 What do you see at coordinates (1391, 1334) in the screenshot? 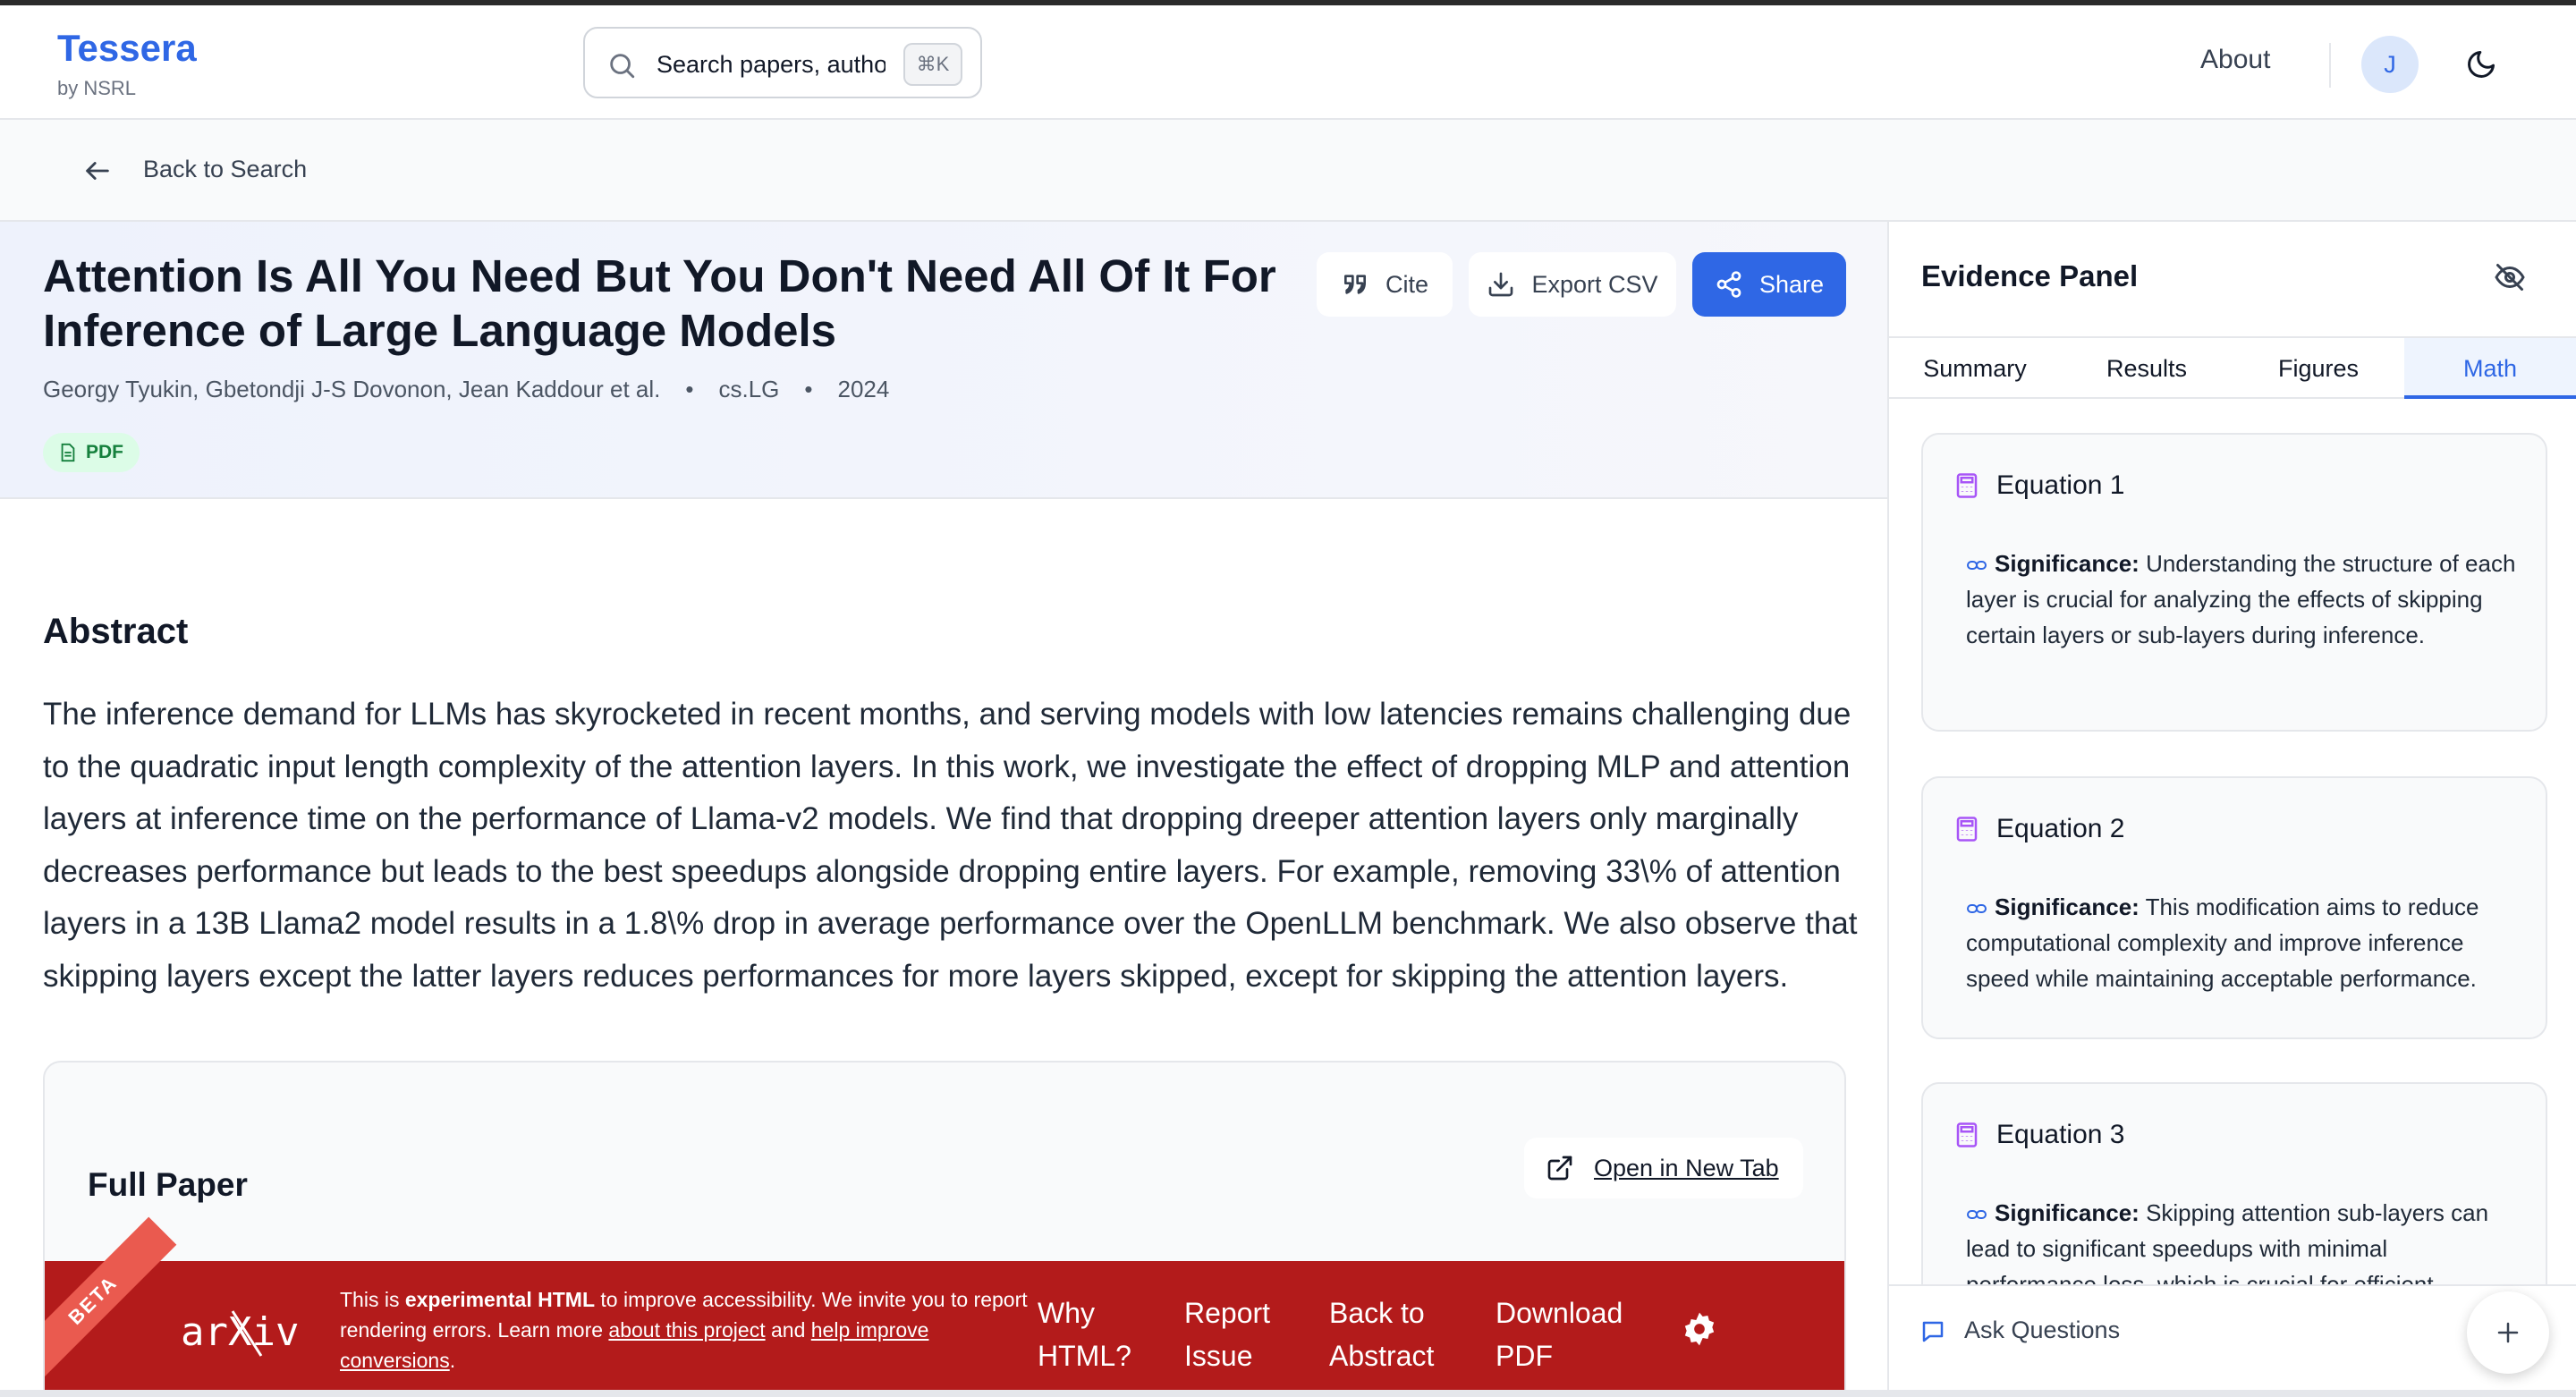
I see `back-to-abstract-link: Back to Abstract` at bounding box center [1391, 1334].